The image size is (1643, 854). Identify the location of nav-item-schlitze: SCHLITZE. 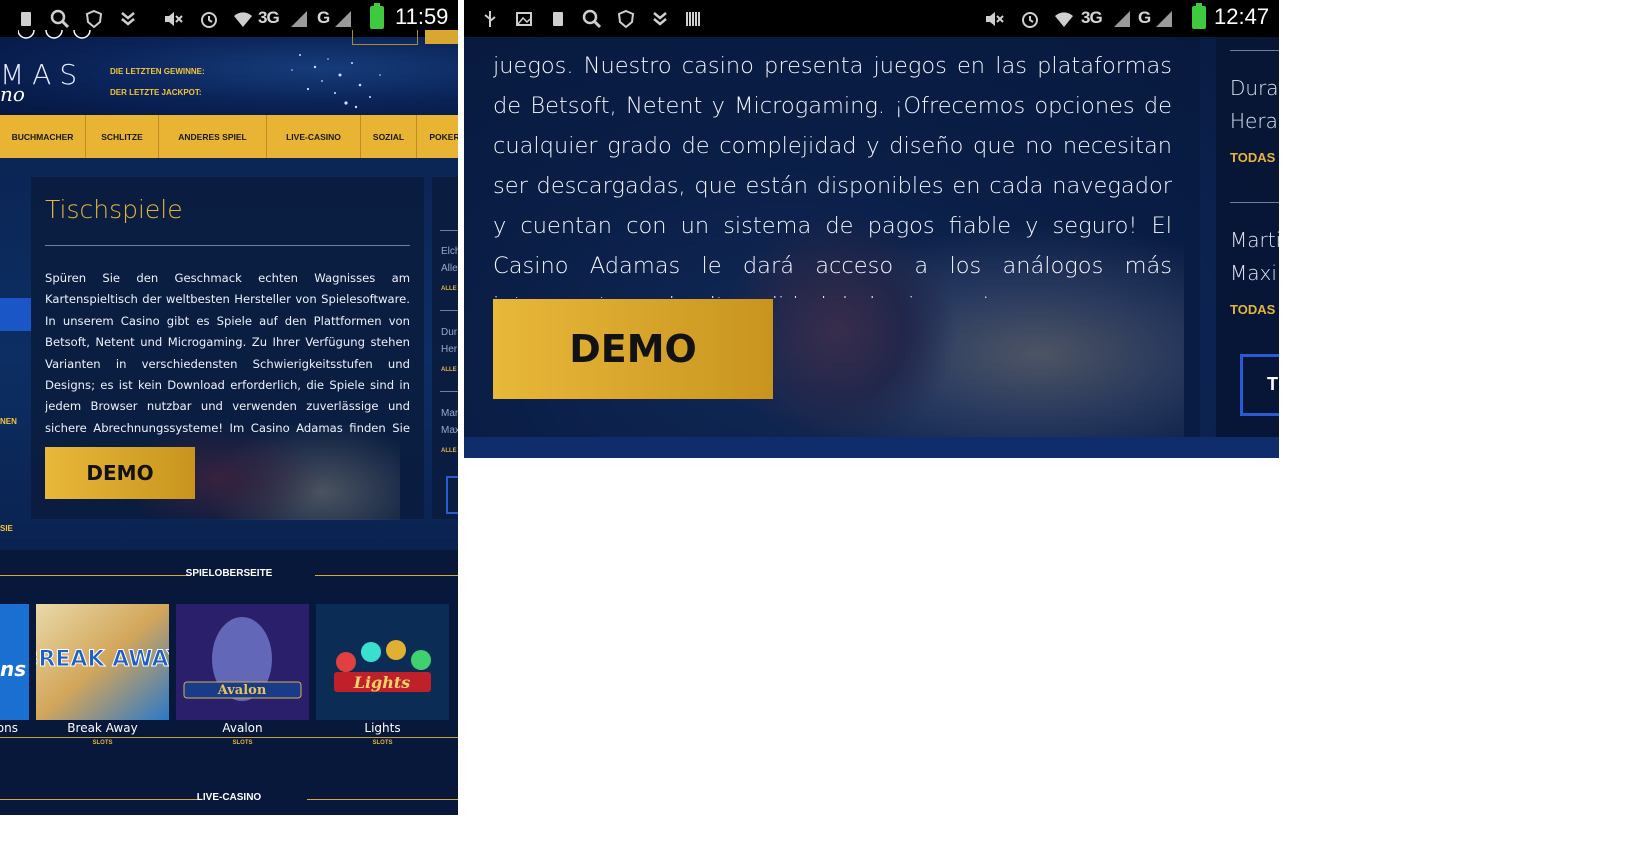
(122, 136).